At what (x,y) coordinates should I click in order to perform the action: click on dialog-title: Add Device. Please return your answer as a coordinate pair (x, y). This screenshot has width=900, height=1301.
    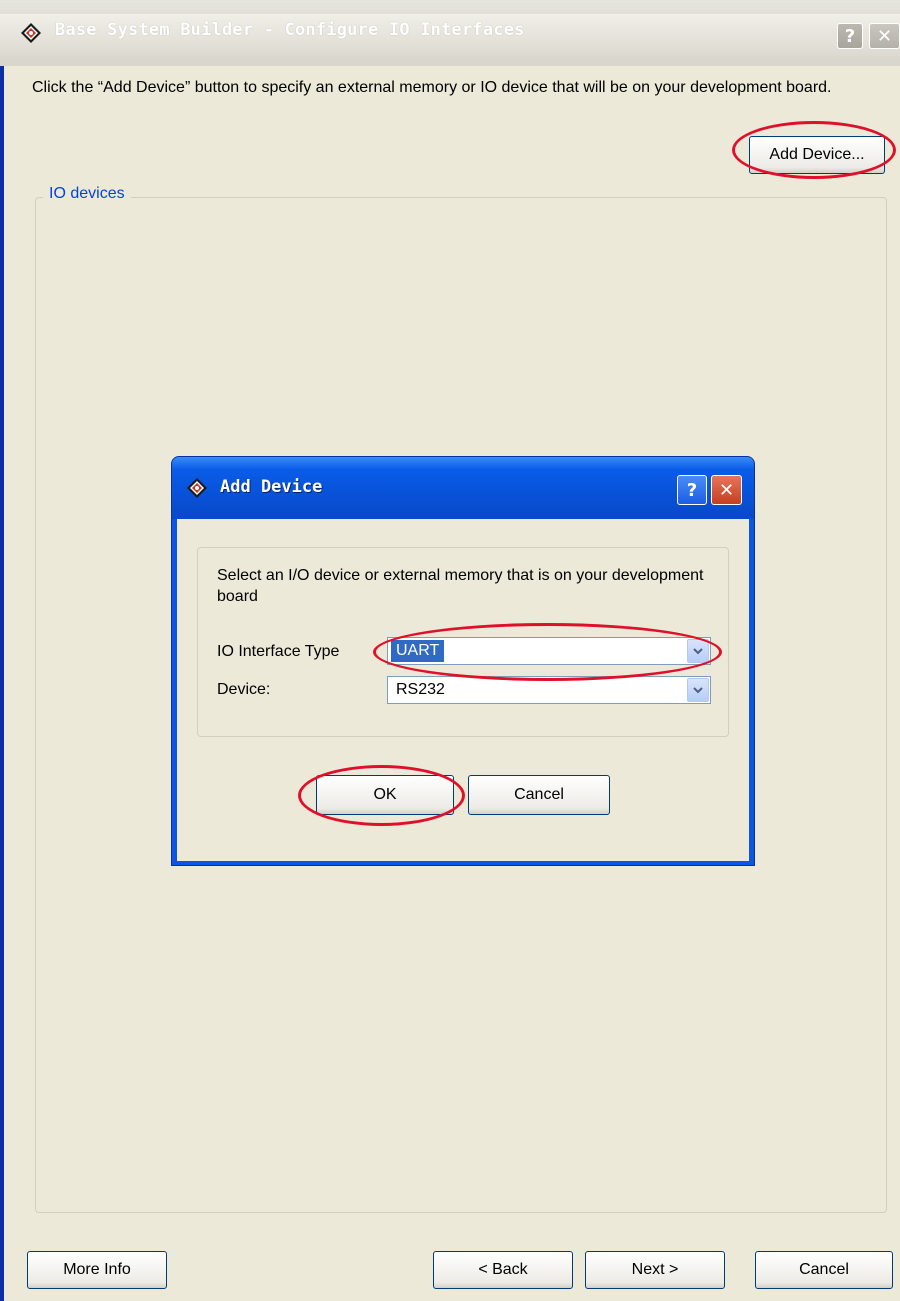
    Looking at the image, I should click on (271, 487).